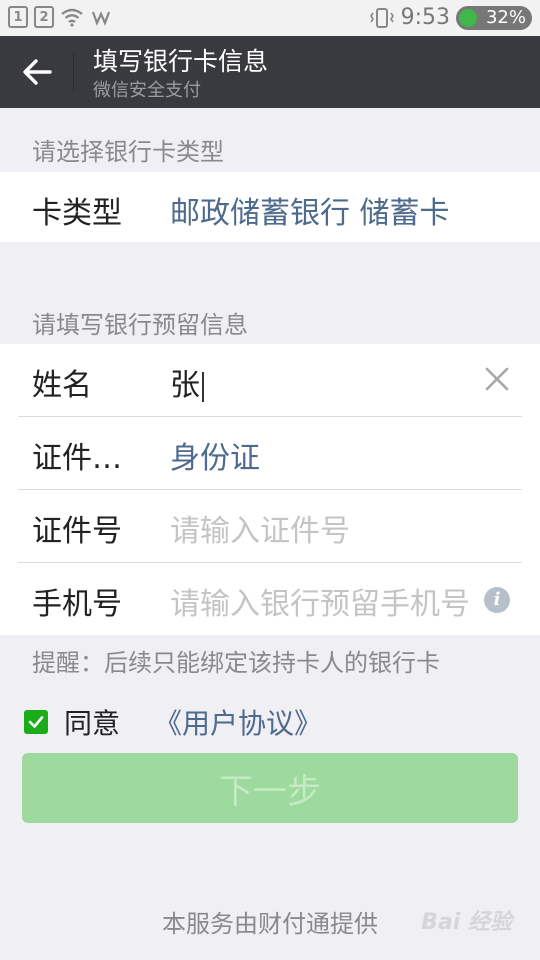 Image resolution: width=540 pixels, height=960 pixels. What do you see at coordinates (181, 61) in the screenshot?
I see `page-title: 填写银行卡信息` at bounding box center [181, 61].